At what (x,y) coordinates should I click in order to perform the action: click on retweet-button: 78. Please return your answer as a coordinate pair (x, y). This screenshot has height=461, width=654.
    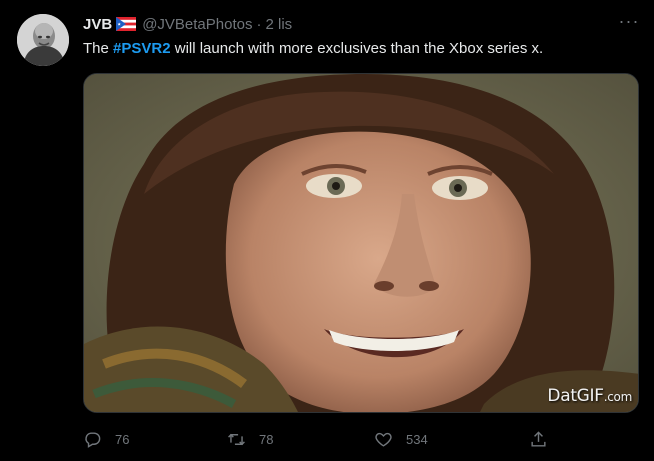
    Looking at the image, I should click on (250, 439).